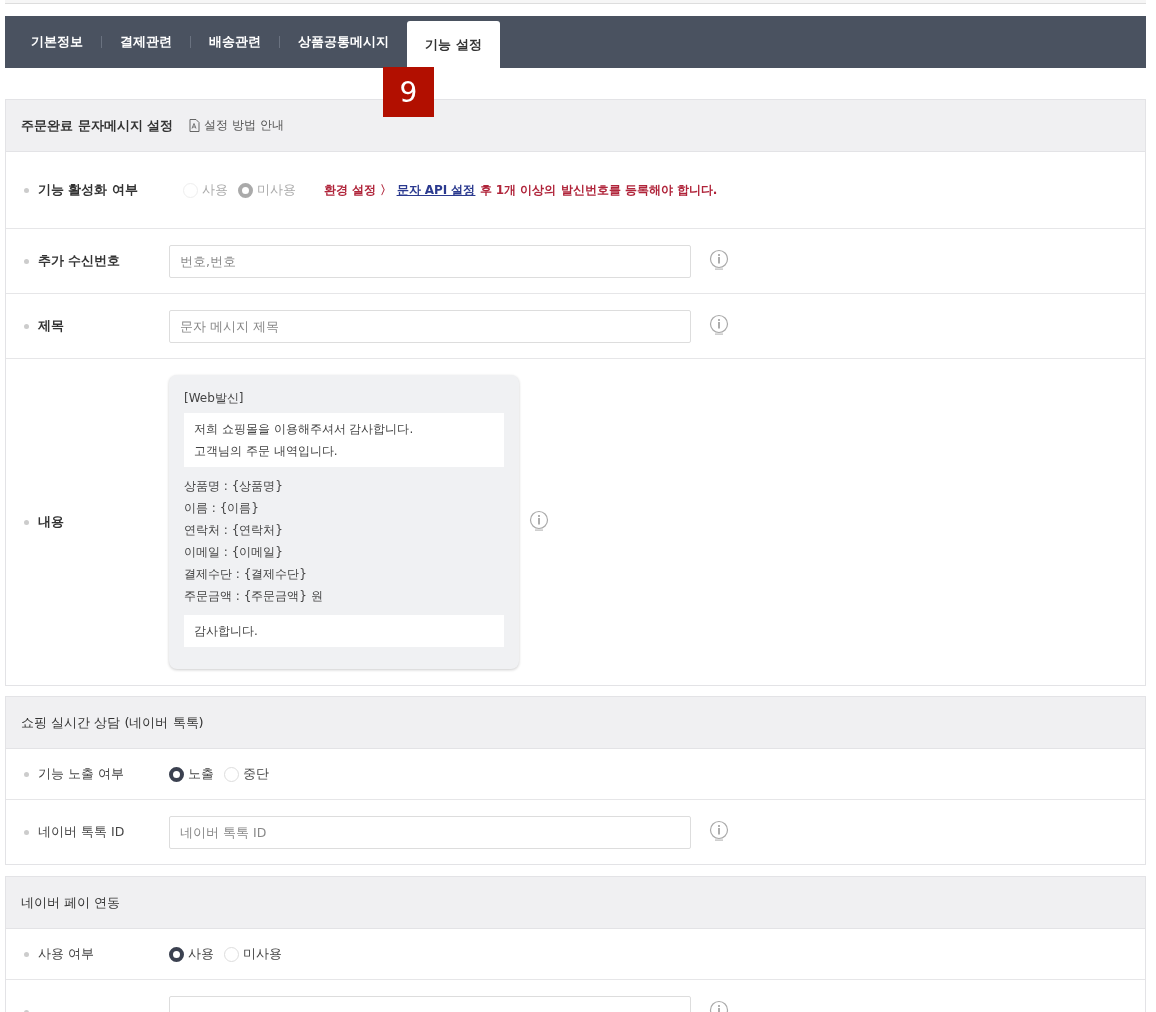 The height and width of the screenshot is (1012, 1156). Describe the element at coordinates (430, 326) in the screenshot. I see `text-field: 문자 메시지 제목` at that location.